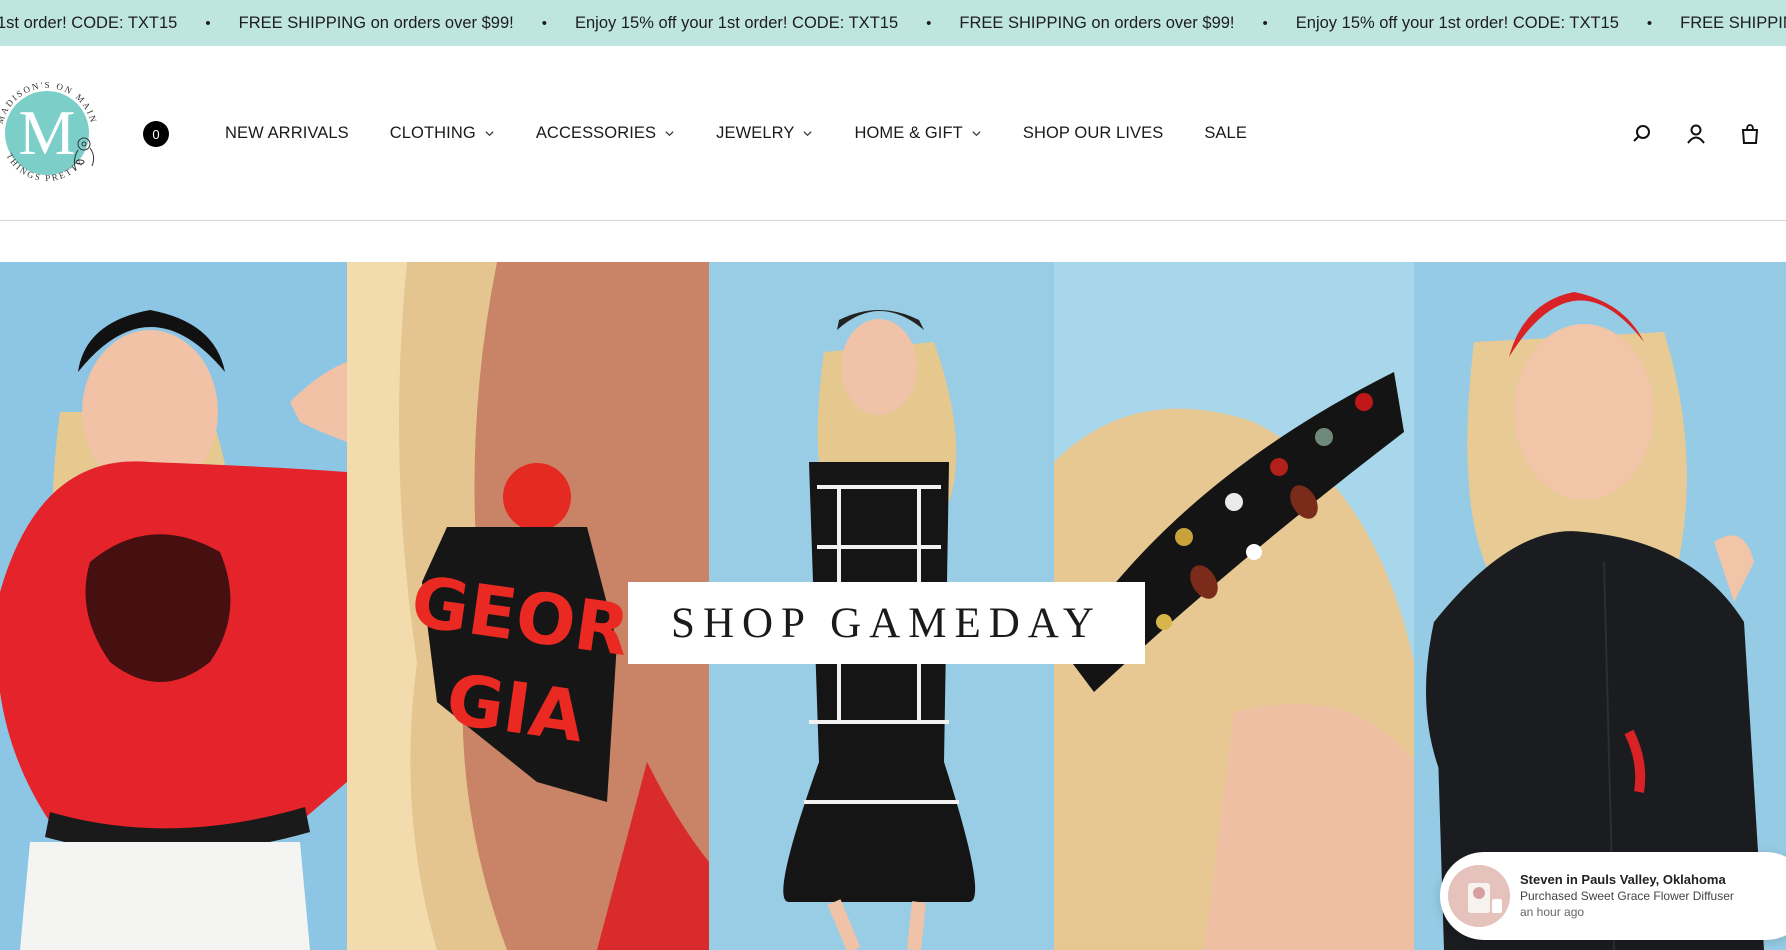 The width and height of the screenshot is (1786, 950). Describe the element at coordinates (1623, 879) in the screenshot. I see `notification-title: Steven in Pauls Valley, Oklahoma` at that location.